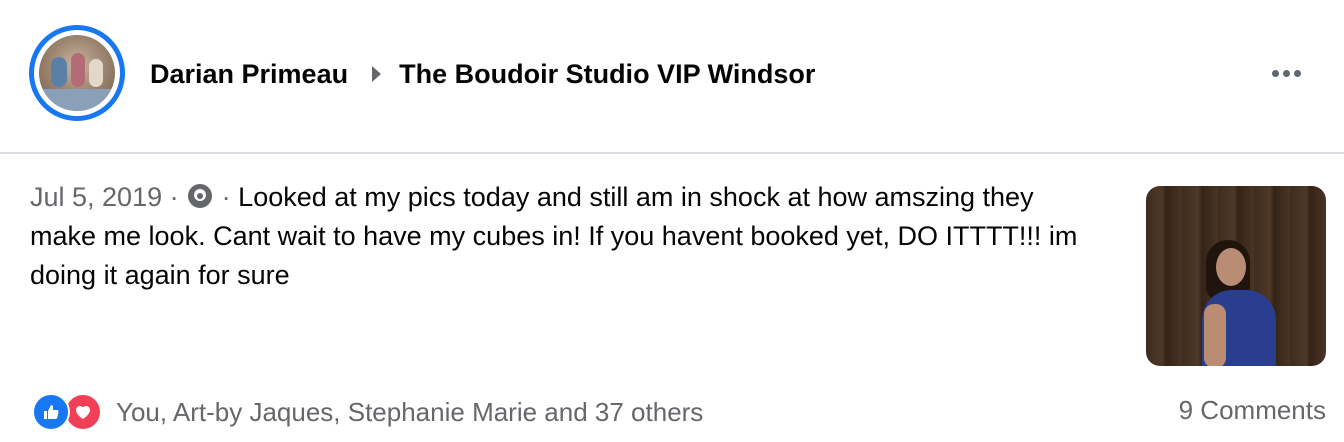 The height and width of the screenshot is (442, 1344). I want to click on author-name-link: Darian Primeau, so click(249, 74).